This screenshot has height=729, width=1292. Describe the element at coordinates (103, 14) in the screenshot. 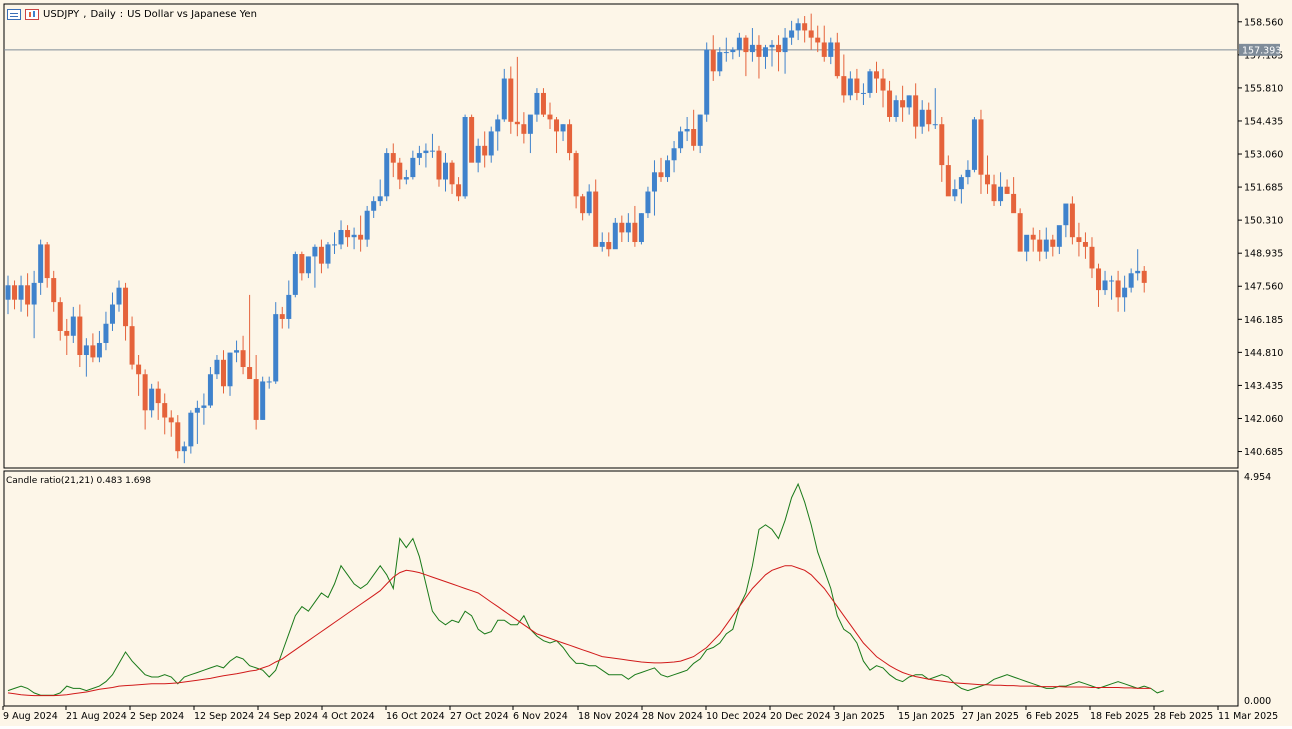

I see `timeframe-label: Daily` at that location.